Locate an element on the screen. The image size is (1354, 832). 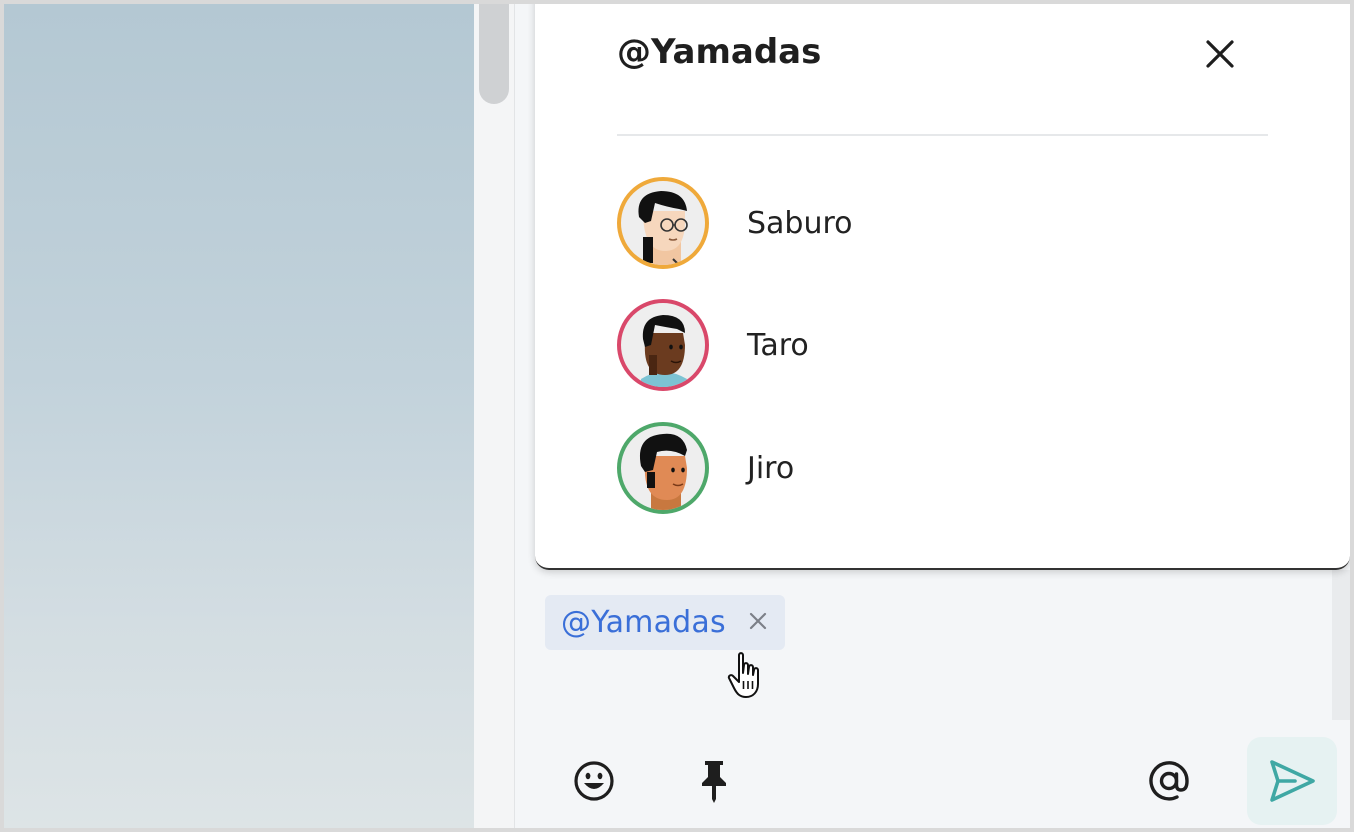
send-button is located at coordinates (1292, 781).